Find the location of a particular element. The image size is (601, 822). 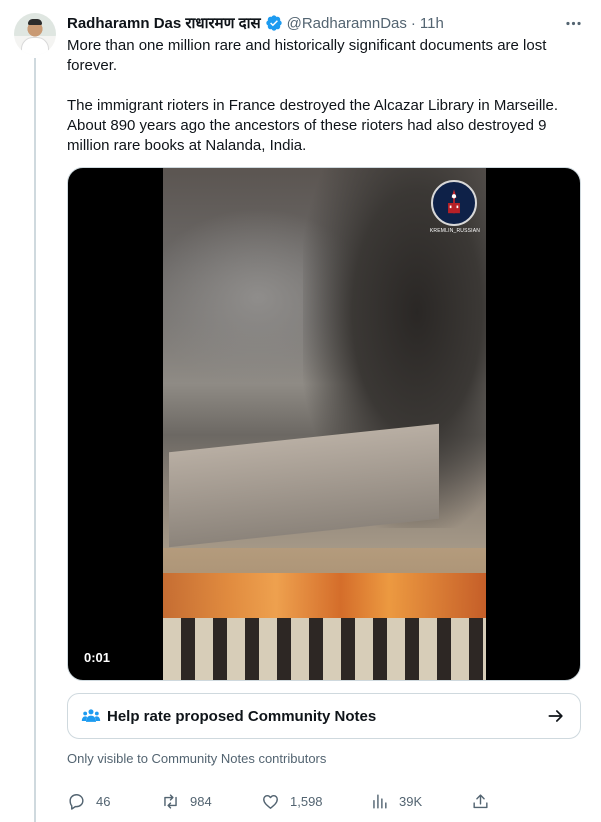

like-icon is located at coordinates (270, 801).